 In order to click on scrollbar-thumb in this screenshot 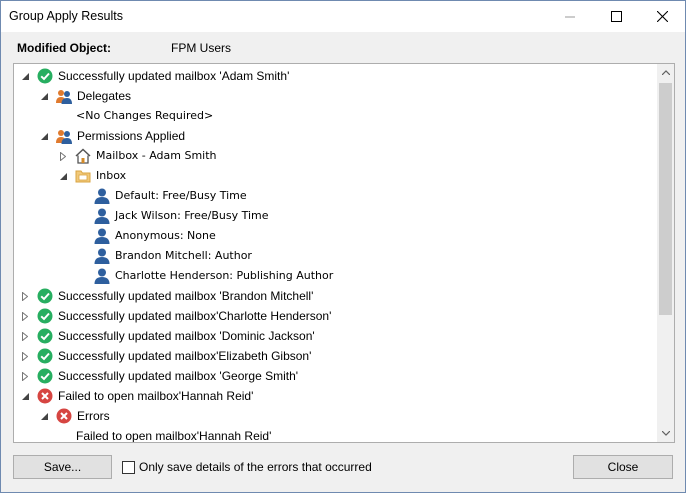, I will do `click(665, 199)`.